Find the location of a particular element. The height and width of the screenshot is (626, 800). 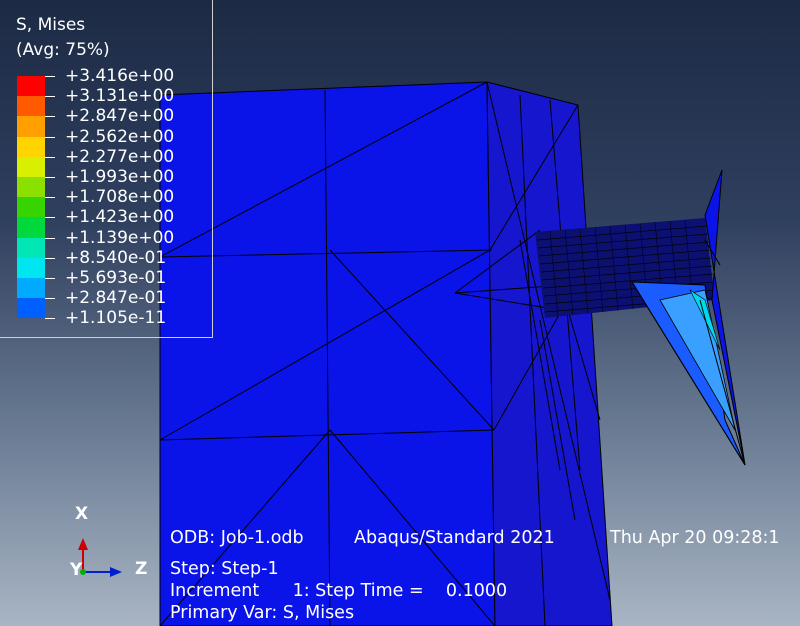

legend-value: +2.277e+00 is located at coordinates (120, 156).